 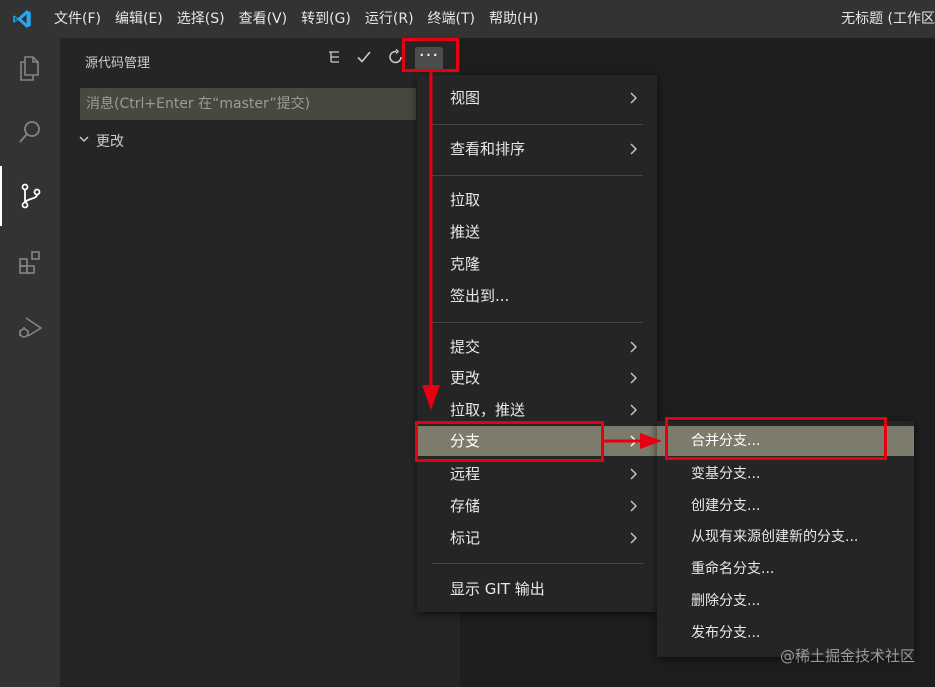 I want to click on source-control-icon, so click(x=30, y=196).